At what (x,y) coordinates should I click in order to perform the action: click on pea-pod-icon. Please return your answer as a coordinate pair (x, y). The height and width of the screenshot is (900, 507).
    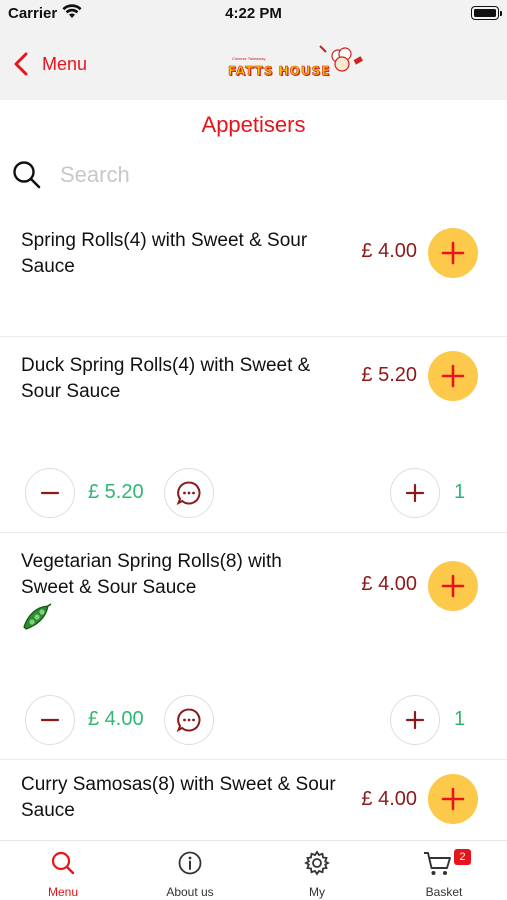
    Looking at the image, I should click on (37, 616).